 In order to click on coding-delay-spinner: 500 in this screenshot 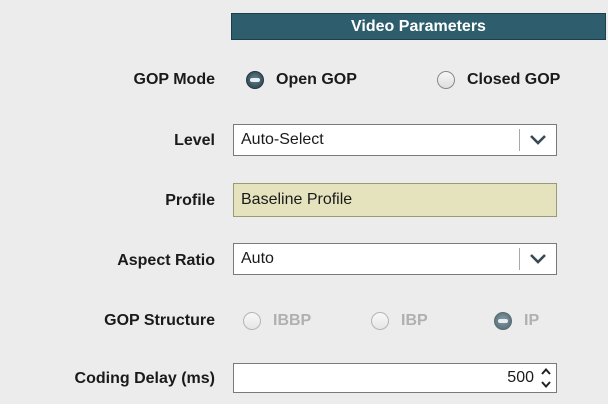, I will do `click(395, 378)`.